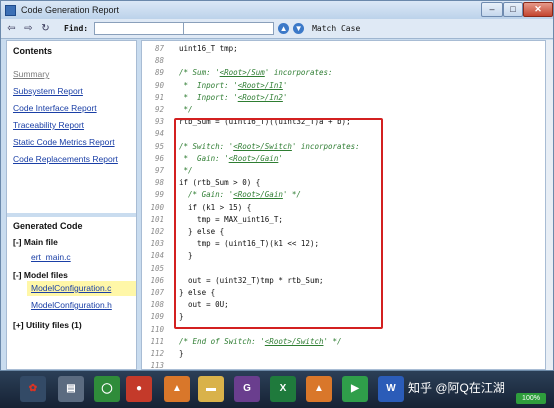 This screenshot has height=408, width=554. What do you see at coordinates (531, 398) in the screenshot?
I see `tray-badge: 100%` at bounding box center [531, 398].